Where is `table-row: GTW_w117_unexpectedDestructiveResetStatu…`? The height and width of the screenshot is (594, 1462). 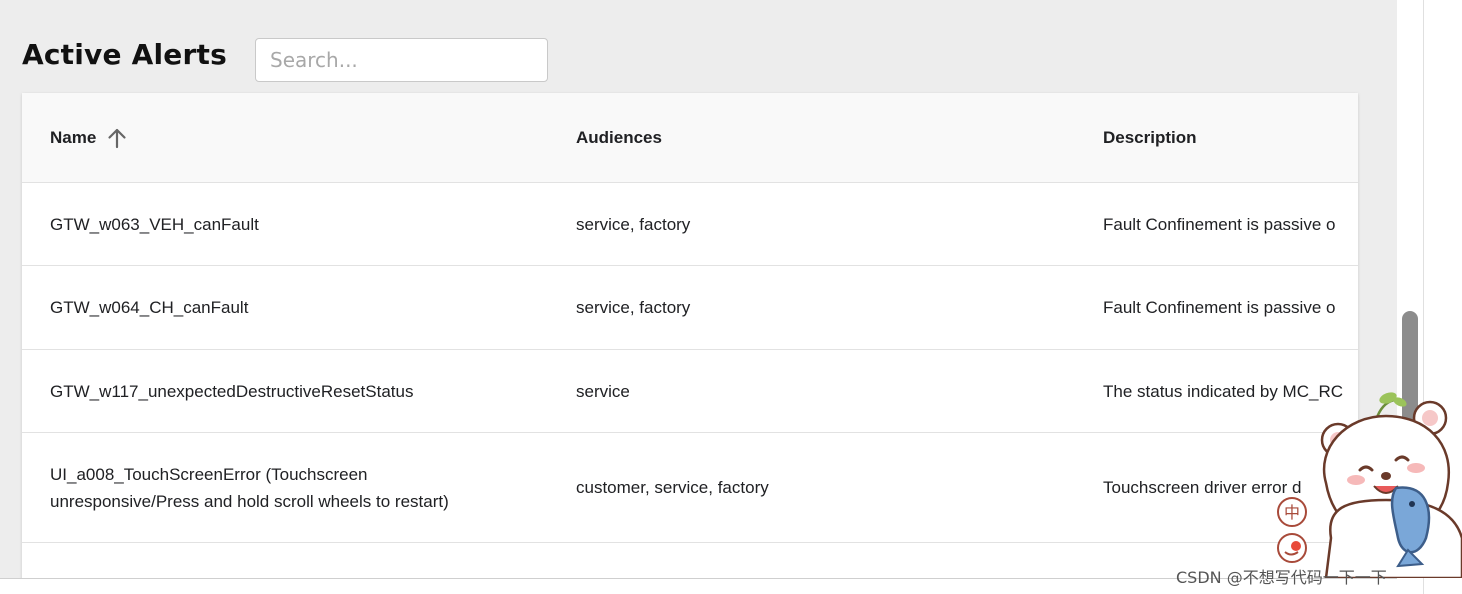
table-row: GTW_w117_unexpectedDestructiveResetStatu… is located at coordinates (690, 391).